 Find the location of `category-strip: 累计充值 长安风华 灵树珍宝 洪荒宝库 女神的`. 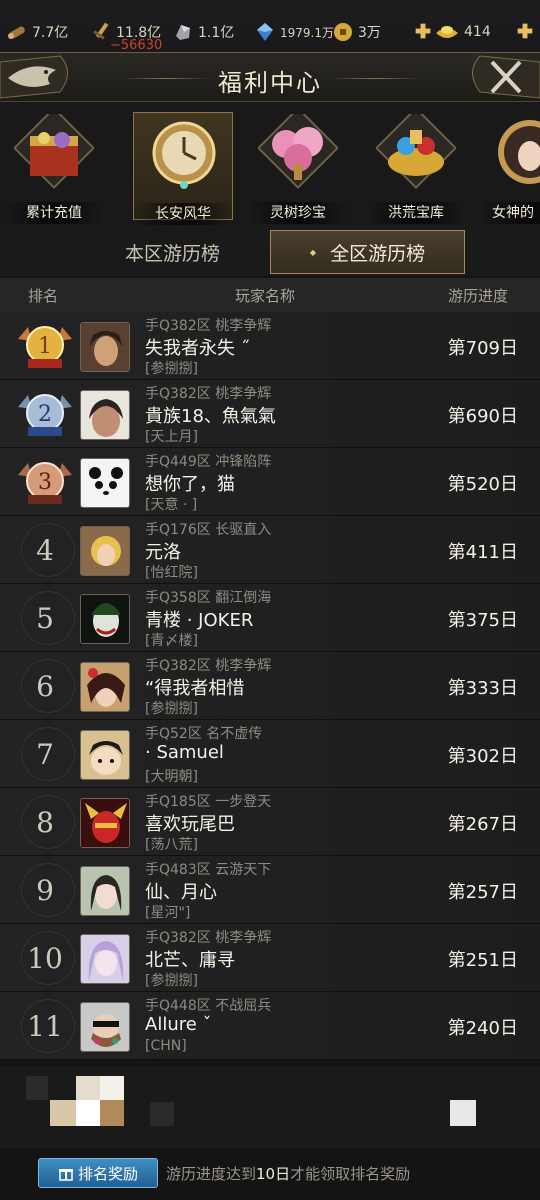

category-strip: 累计充值 长安风华 灵树珍宝 洪荒宝库 女神的 is located at coordinates (270, 164).